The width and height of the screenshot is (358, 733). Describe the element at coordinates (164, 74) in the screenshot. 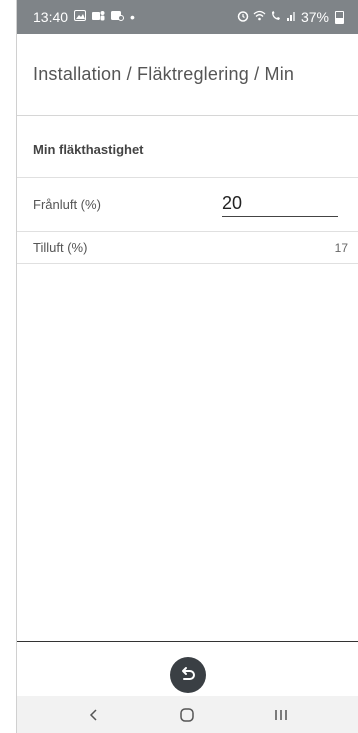

I see `breadcrumb: Installation / Fläktreglering / Min` at that location.